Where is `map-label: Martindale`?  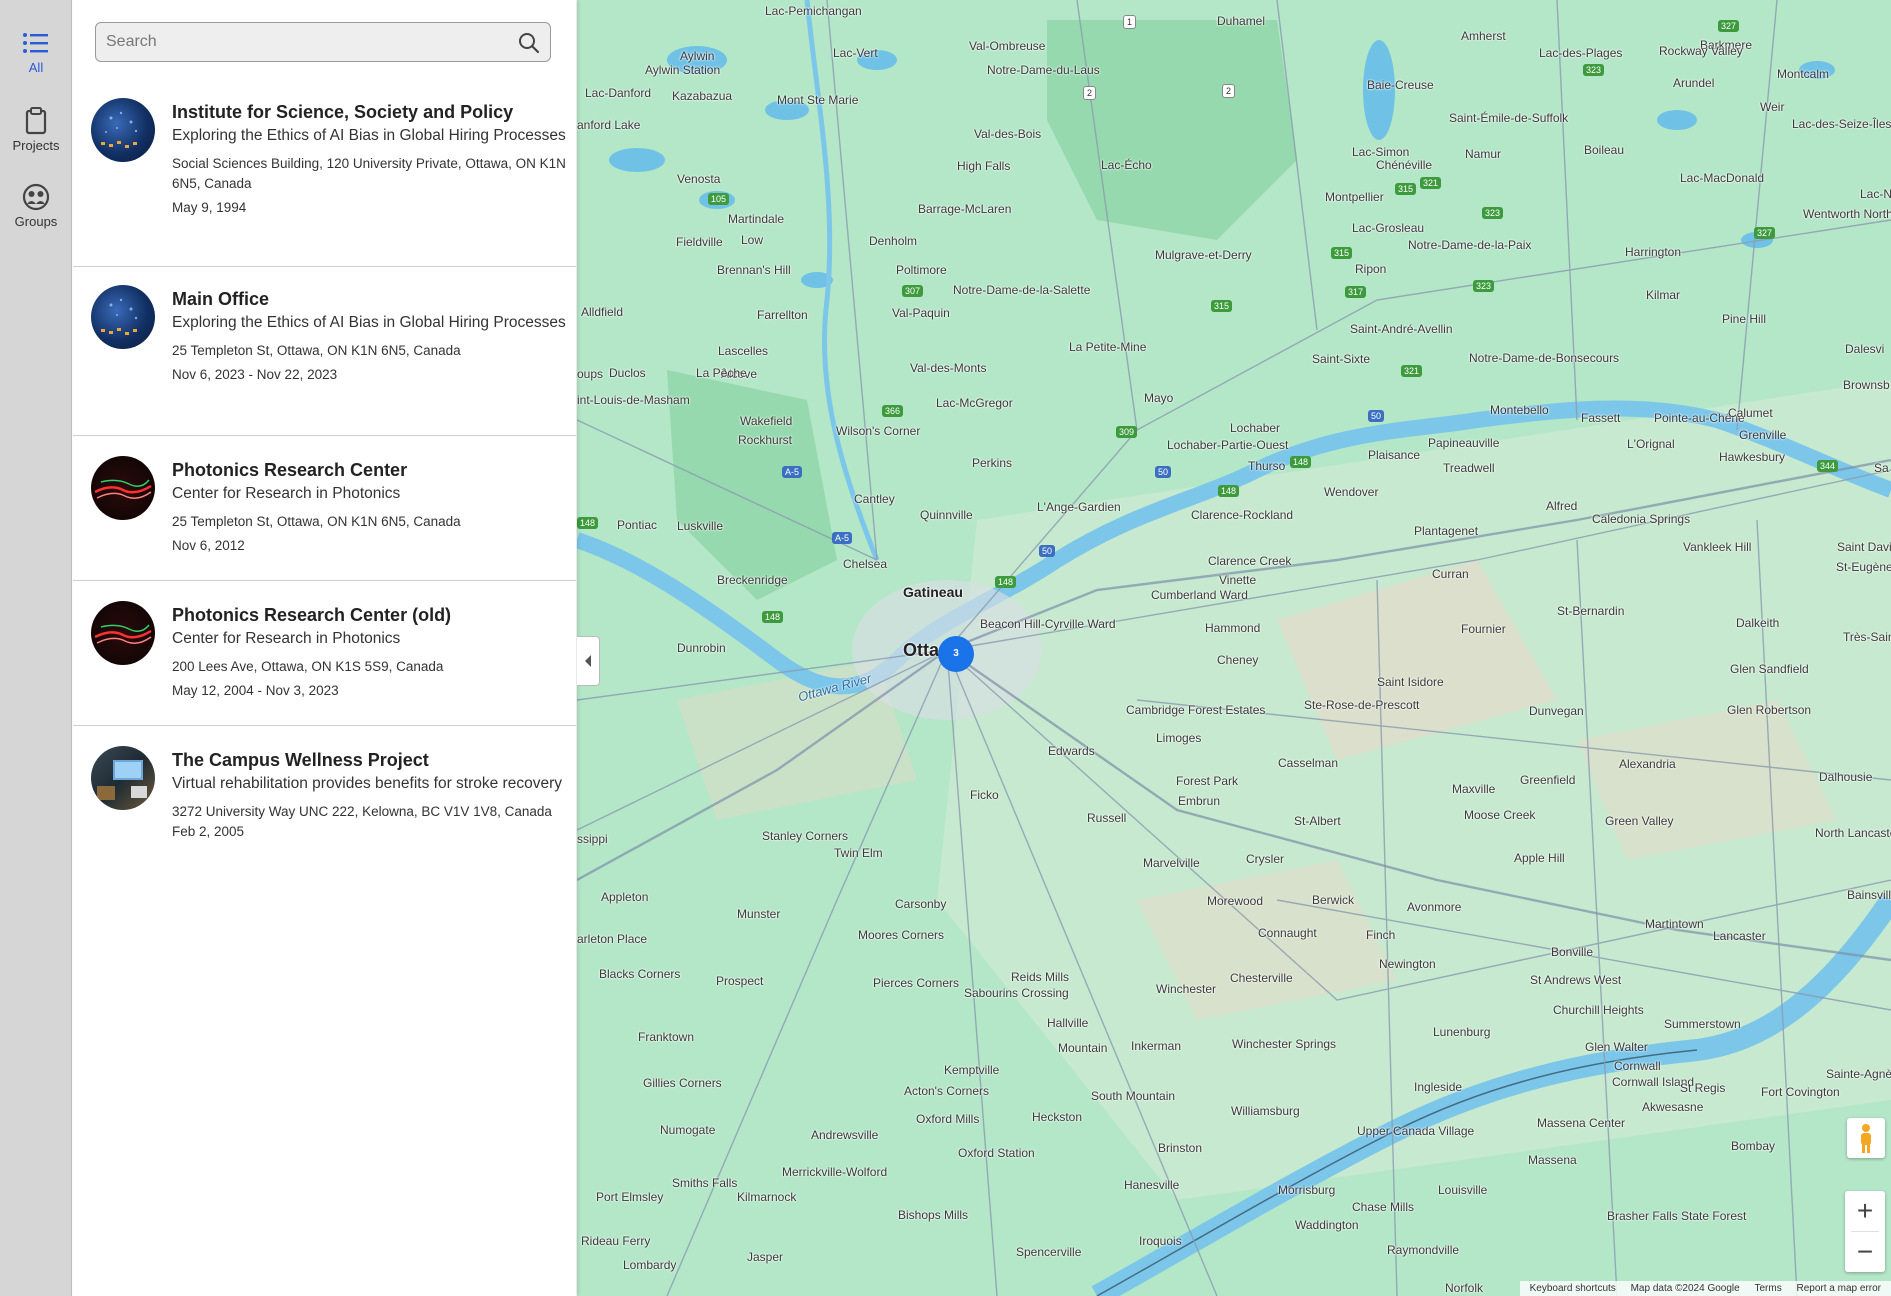 map-label: Martindale is located at coordinates (756, 219).